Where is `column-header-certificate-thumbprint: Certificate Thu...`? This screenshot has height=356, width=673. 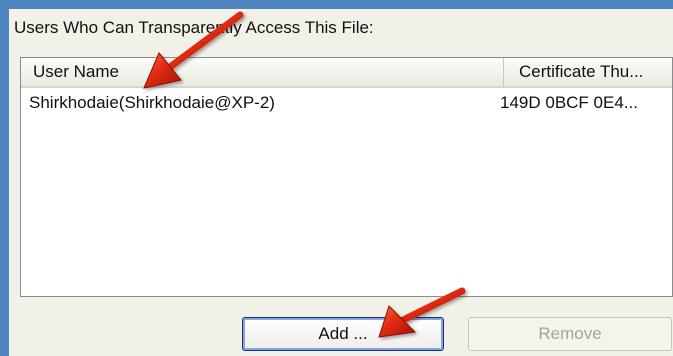 column-header-certificate-thumbprint: Certificate Thu... is located at coordinates (588, 72).